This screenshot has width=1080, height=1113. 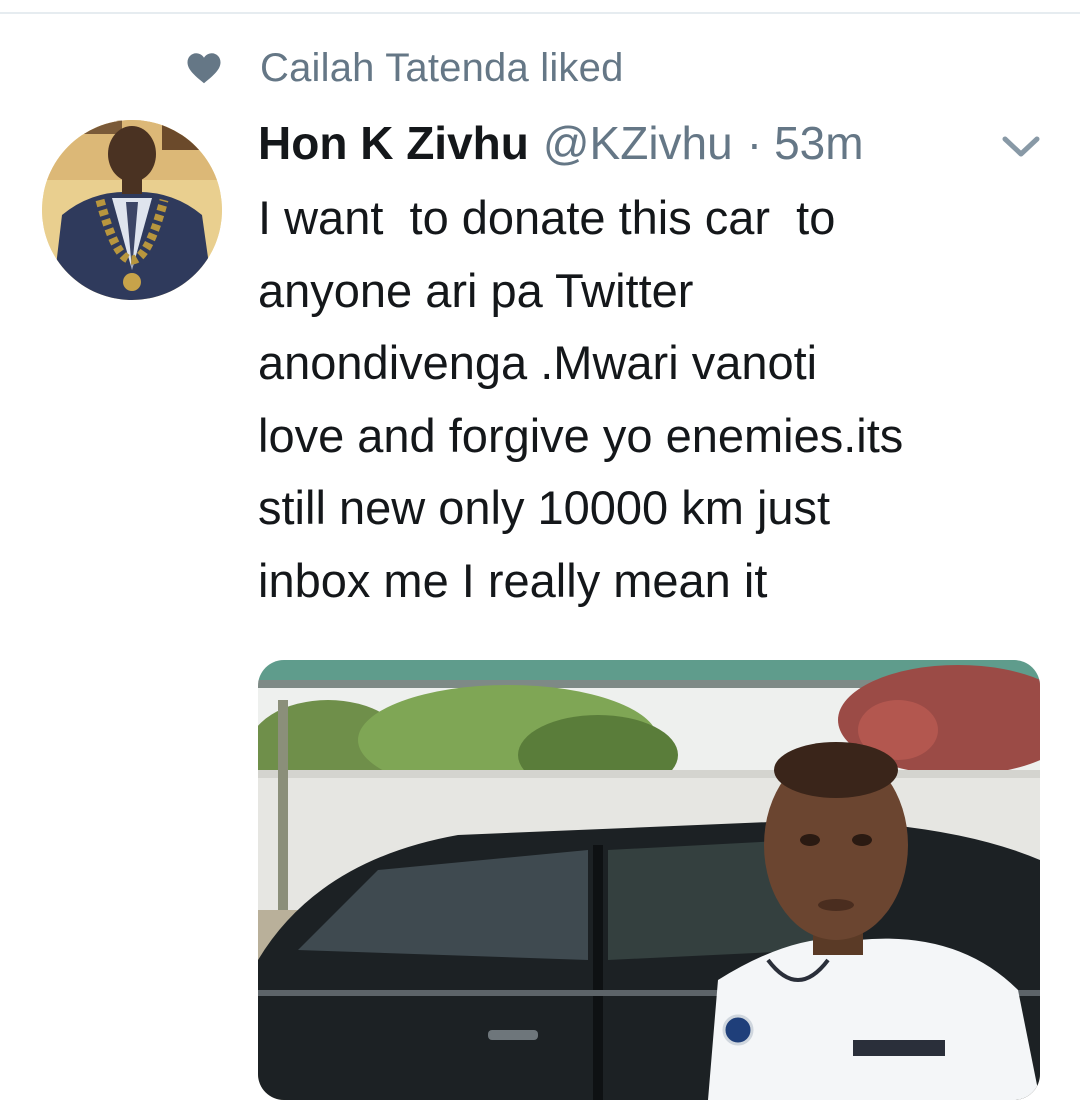 I want to click on heart-icon, so click(x=204, y=68).